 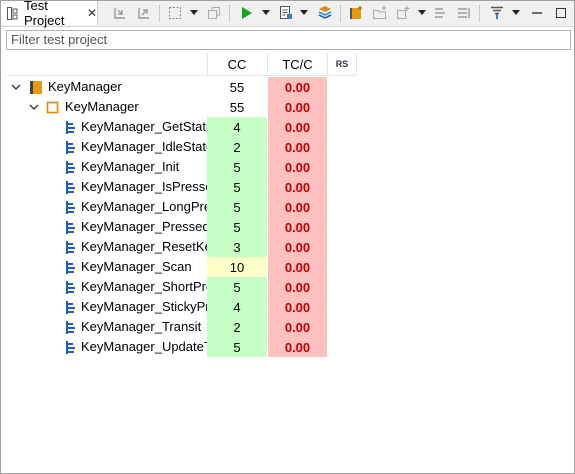 I want to click on tree-row: KeyManager_IdleState 2 0.00, so click(x=286, y=147).